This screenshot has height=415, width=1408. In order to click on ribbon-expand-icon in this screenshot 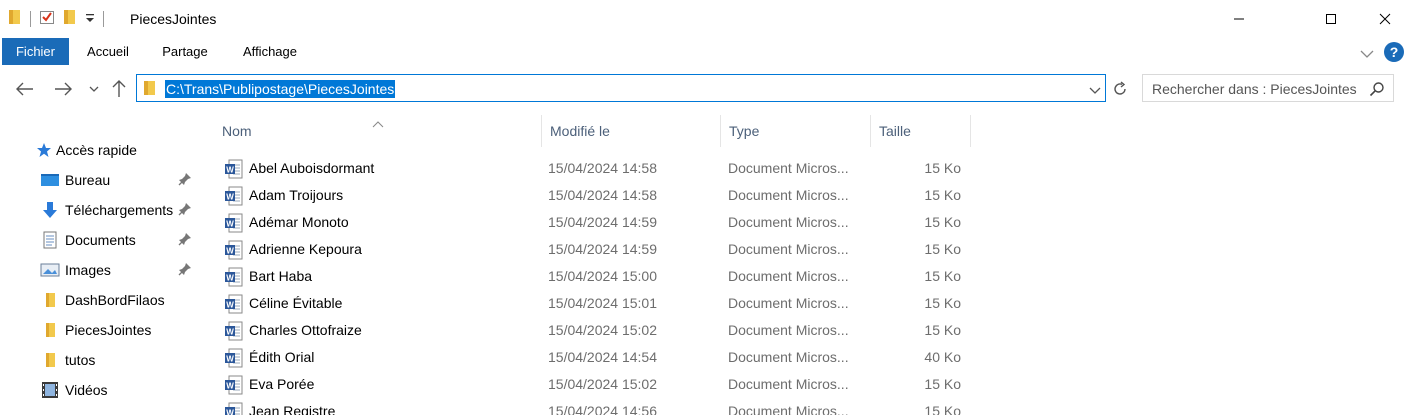, I will do `click(1367, 54)`.